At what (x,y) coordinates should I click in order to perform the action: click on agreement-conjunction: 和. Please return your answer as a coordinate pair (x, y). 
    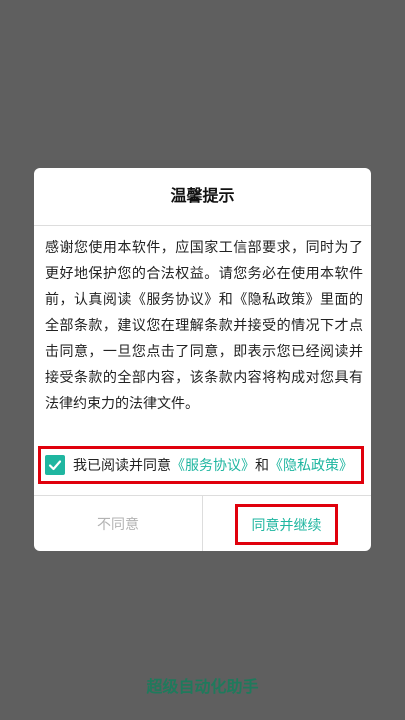
    Looking at the image, I should click on (262, 466).